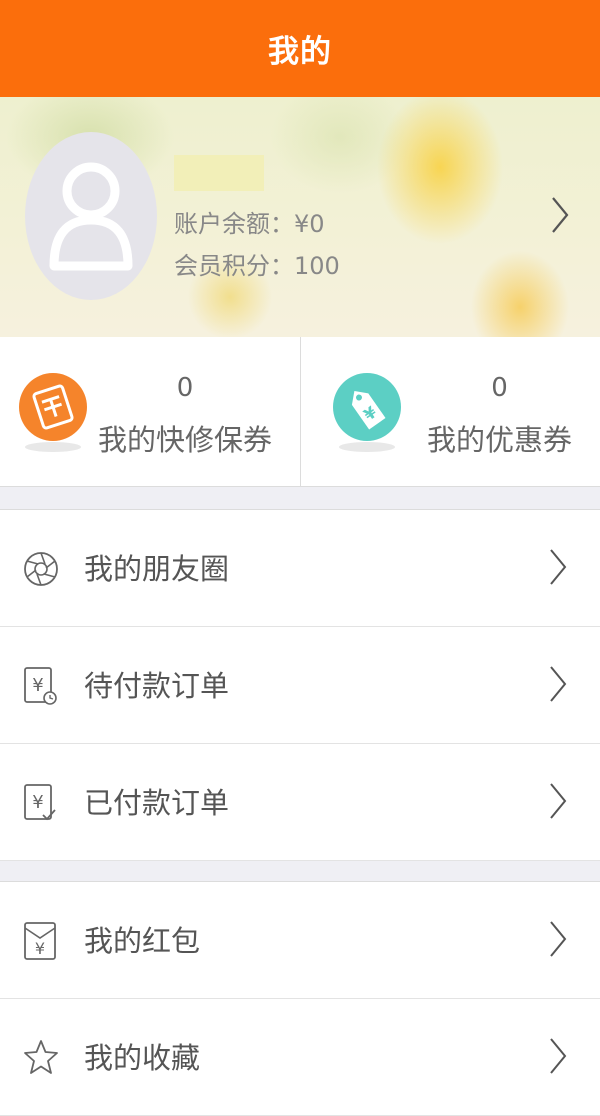 The width and height of the screenshot is (600, 1116). I want to click on menu-item-label: 待付款订单, so click(156, 684).